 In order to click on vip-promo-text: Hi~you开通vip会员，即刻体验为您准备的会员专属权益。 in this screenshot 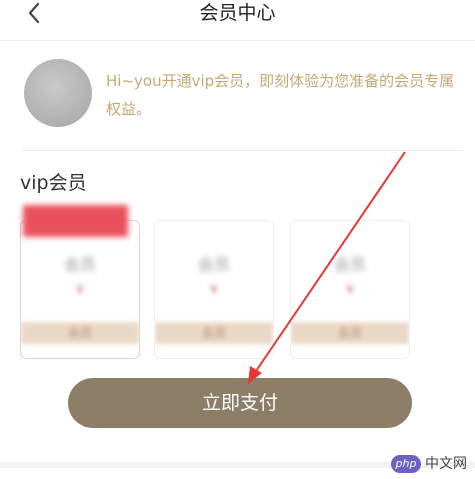, I will do `click(280, 95)`.